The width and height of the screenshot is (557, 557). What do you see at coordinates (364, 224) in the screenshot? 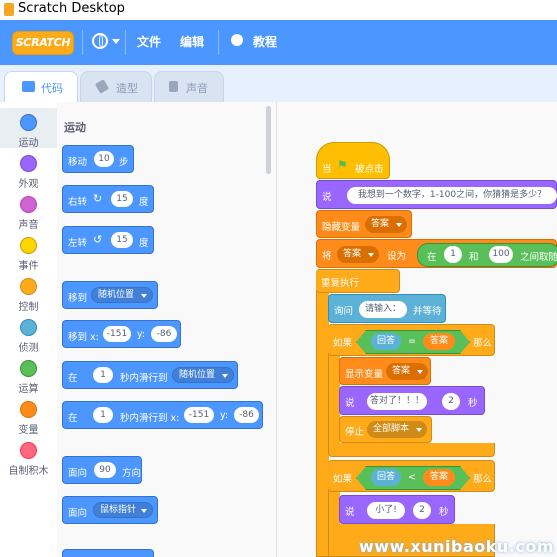
I see `script-hide-variable: 隐藏变量 答案` at bounding box center [364, 224].